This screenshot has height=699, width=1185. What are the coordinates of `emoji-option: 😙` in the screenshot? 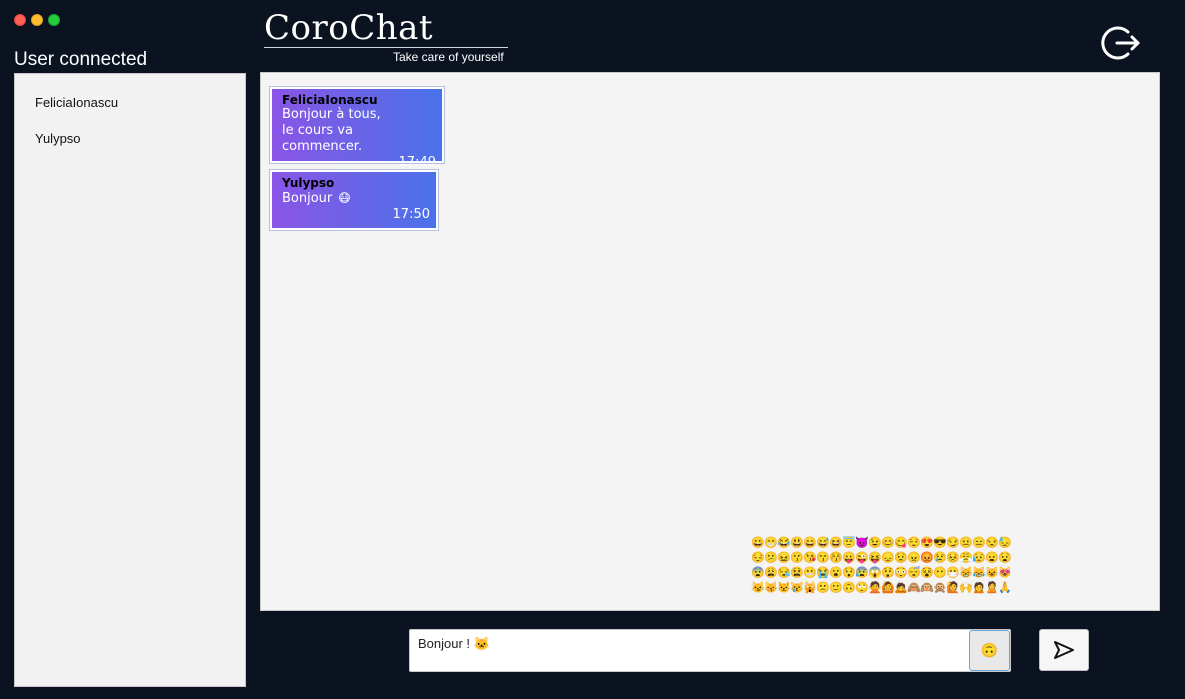 It's located at (823, 558).